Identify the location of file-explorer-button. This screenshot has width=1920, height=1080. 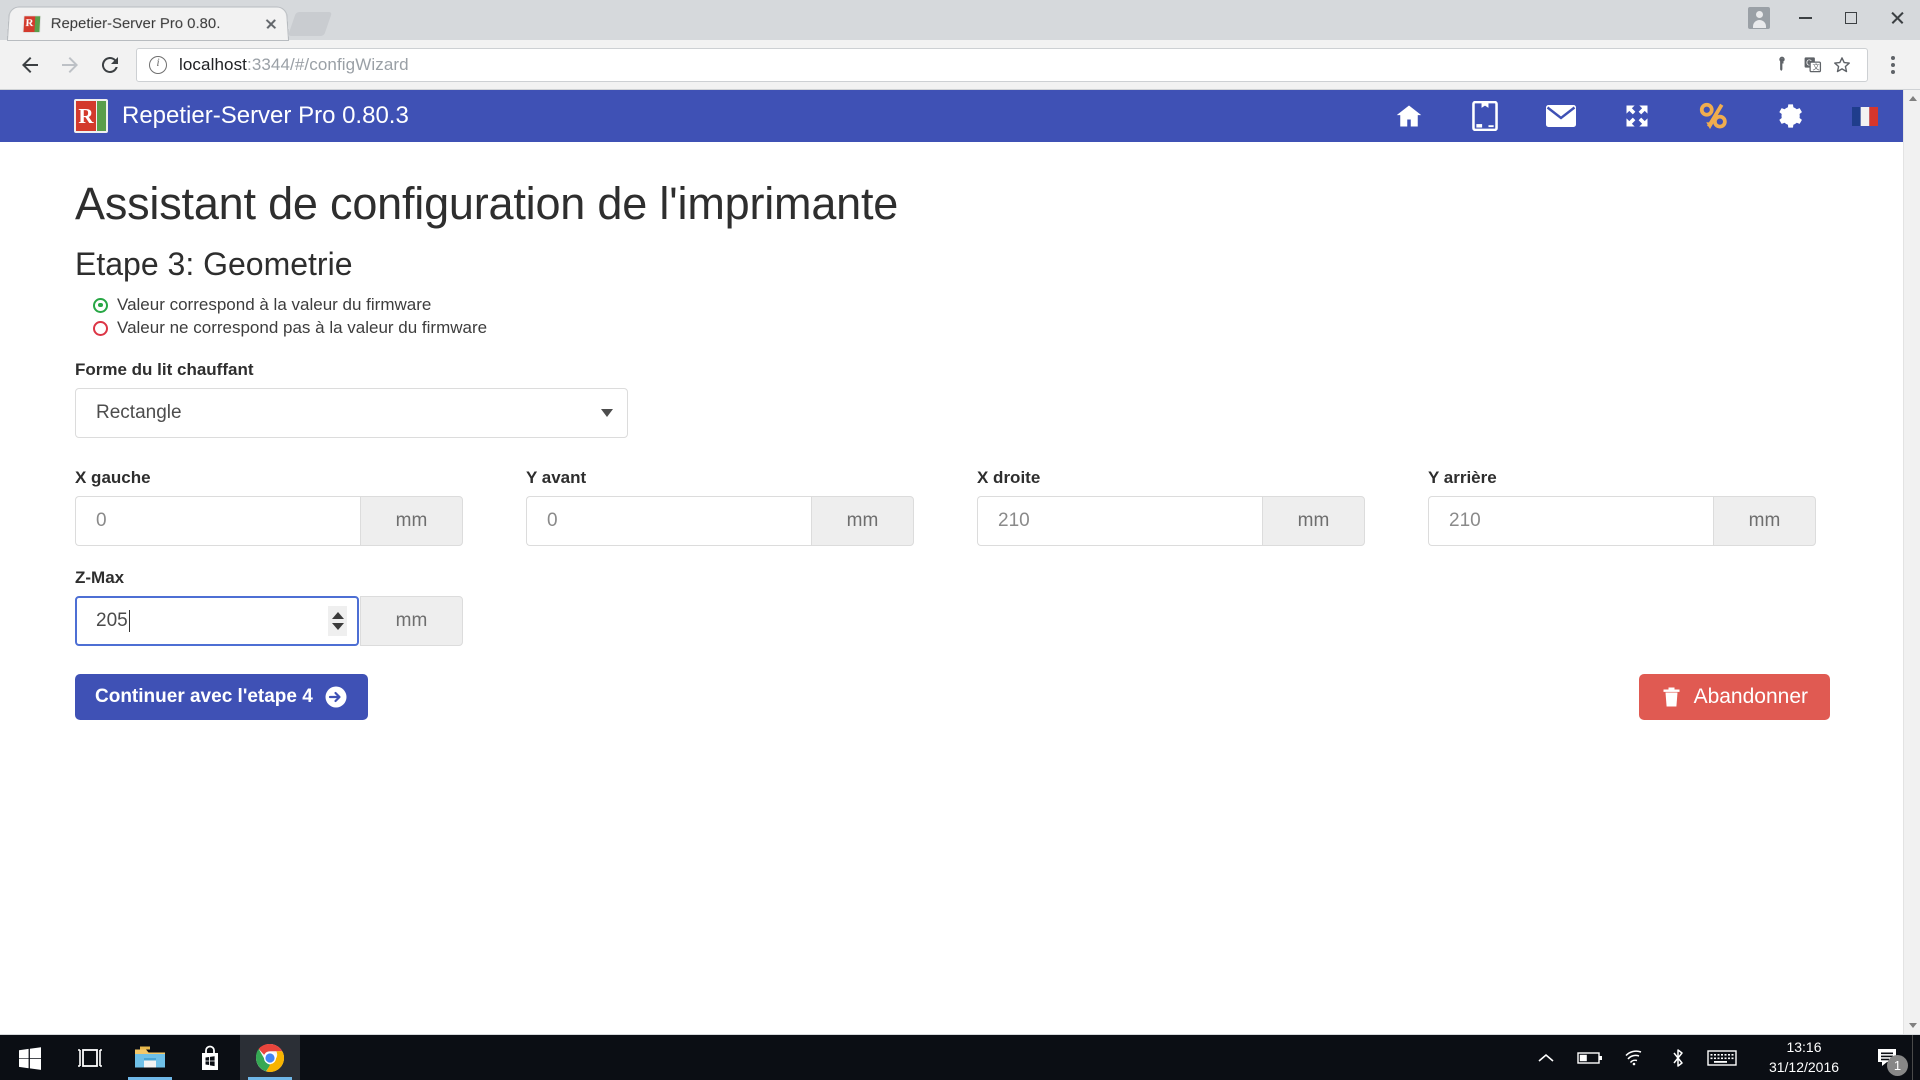
(150, 1057).